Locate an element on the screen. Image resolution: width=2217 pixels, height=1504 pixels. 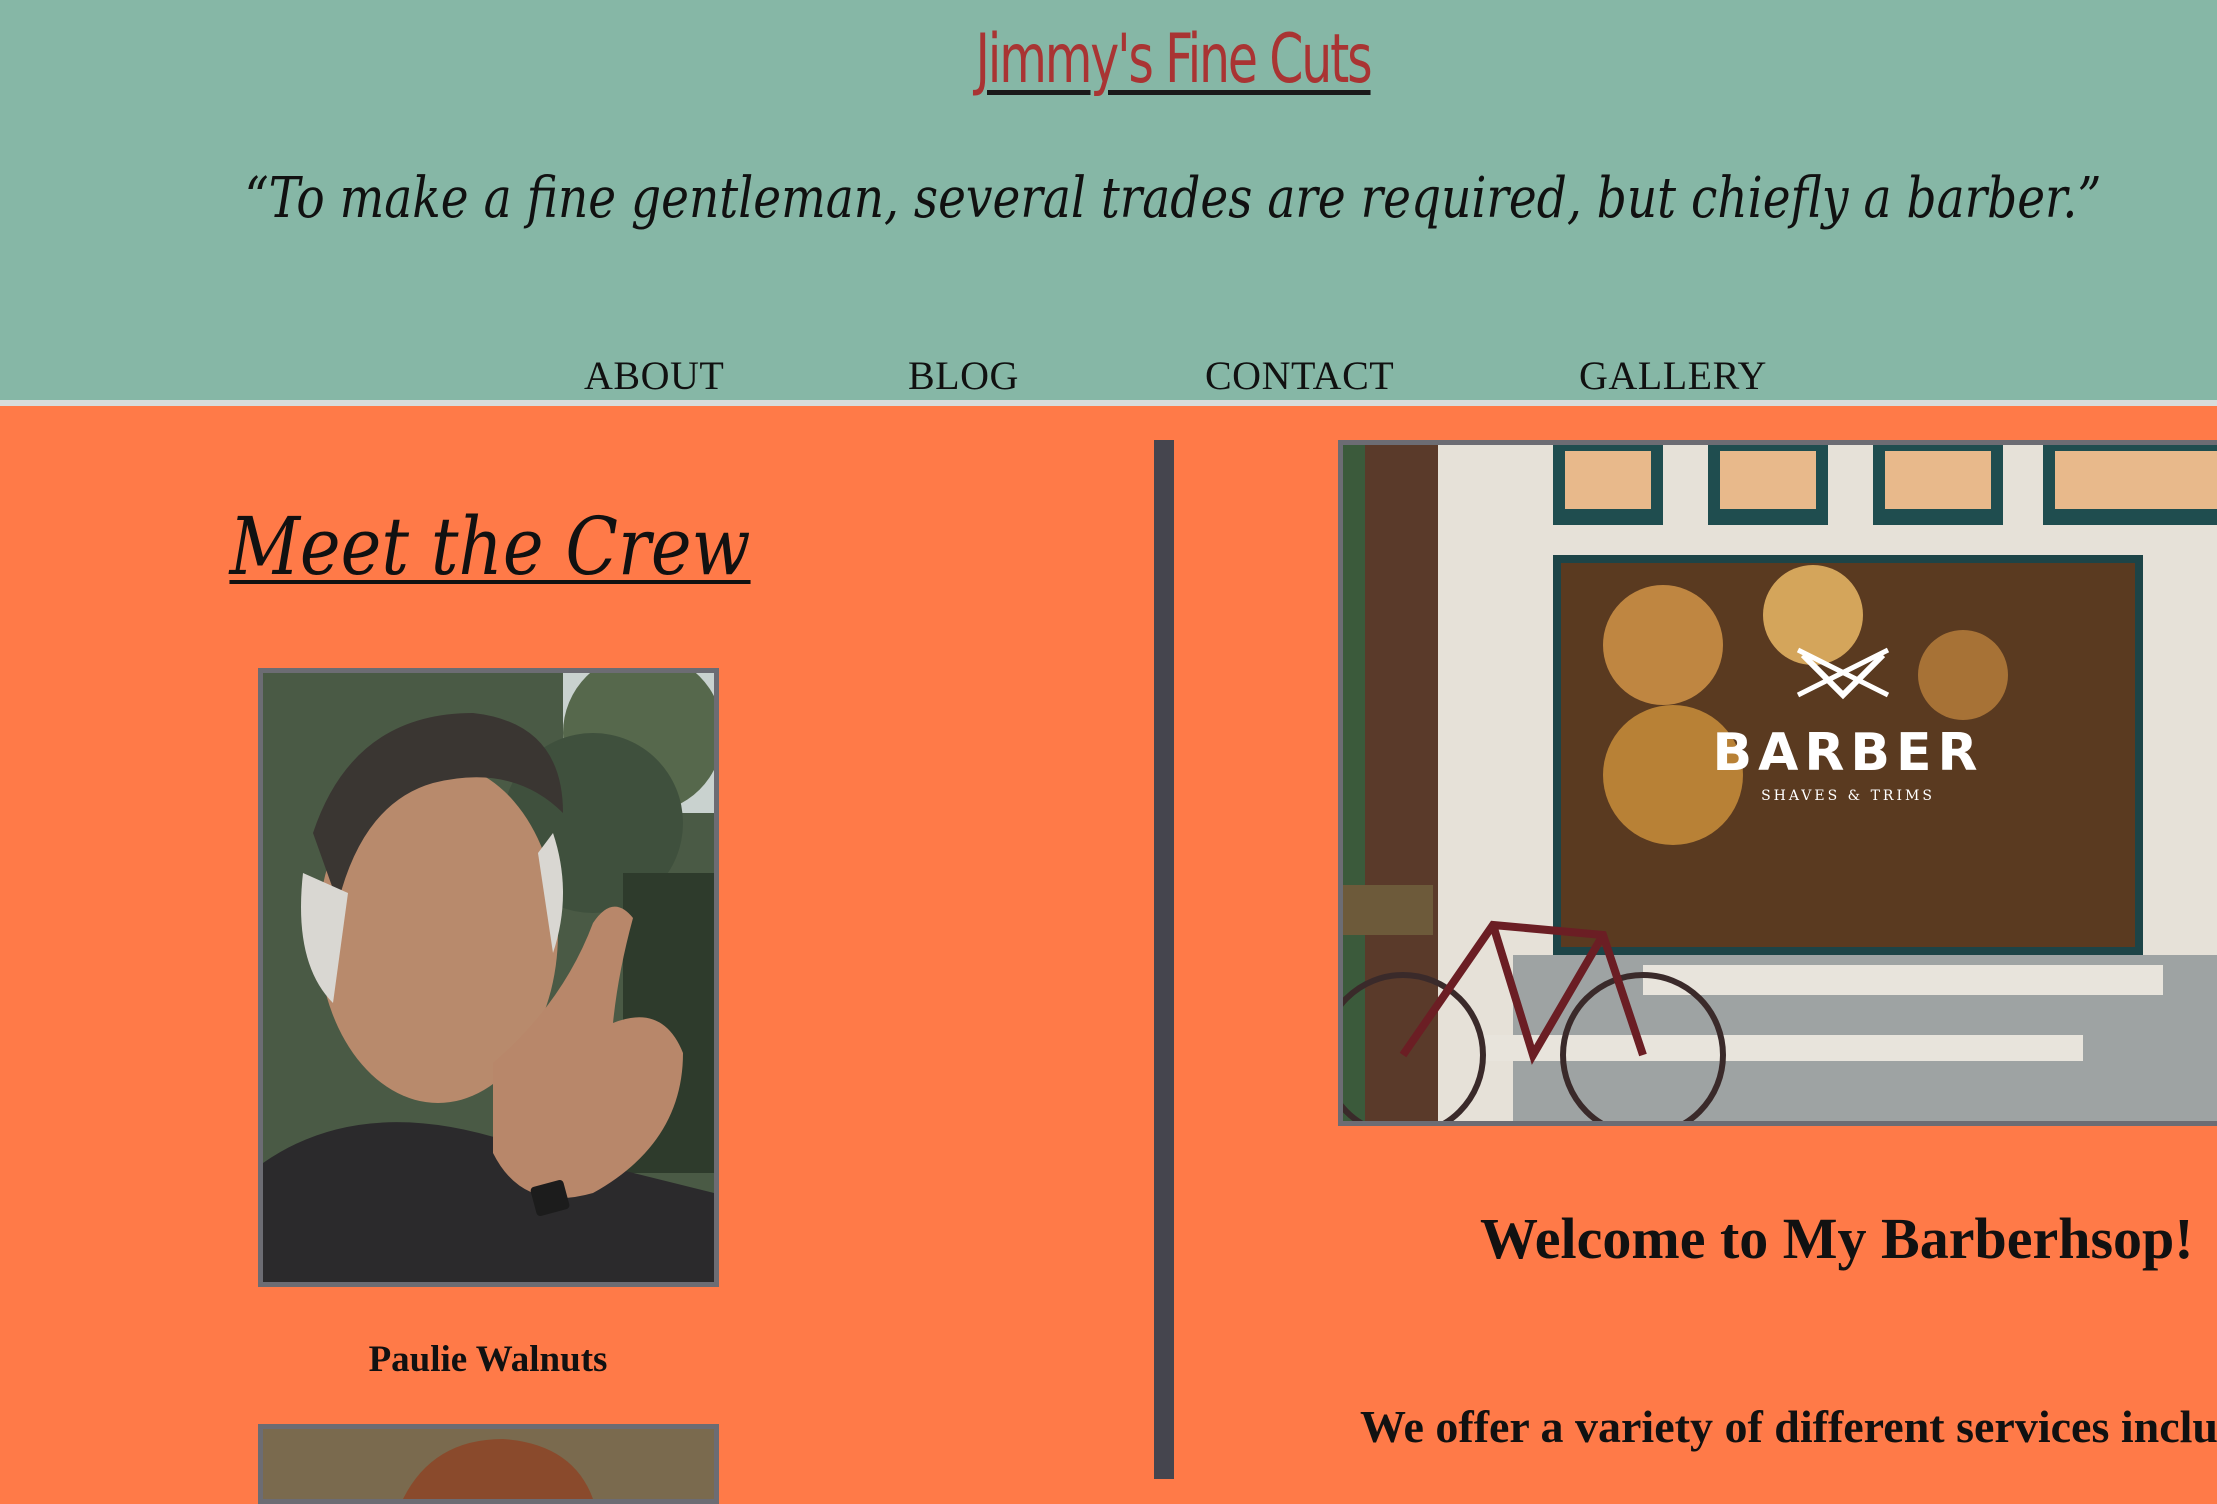
nav-about-link: ABOUT is located at coordinates (654, 375).